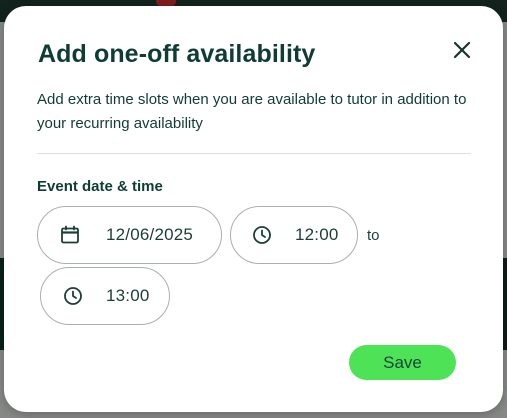 The width and height of the screenshot is (507, 418). I want to click on start-time-picker: 12:00, so click(294, 235).